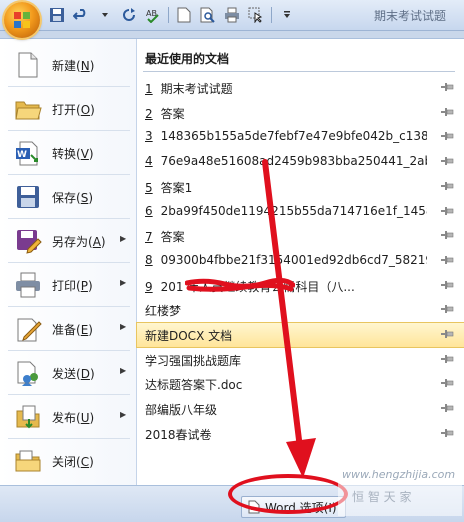 The width and height of the screenshot is (464, 522). What do you see at coordinates (286, 360) in the screenshot?
I see `recent-document-text: 学习强国挑战题库` at bounding box center [286, 360].